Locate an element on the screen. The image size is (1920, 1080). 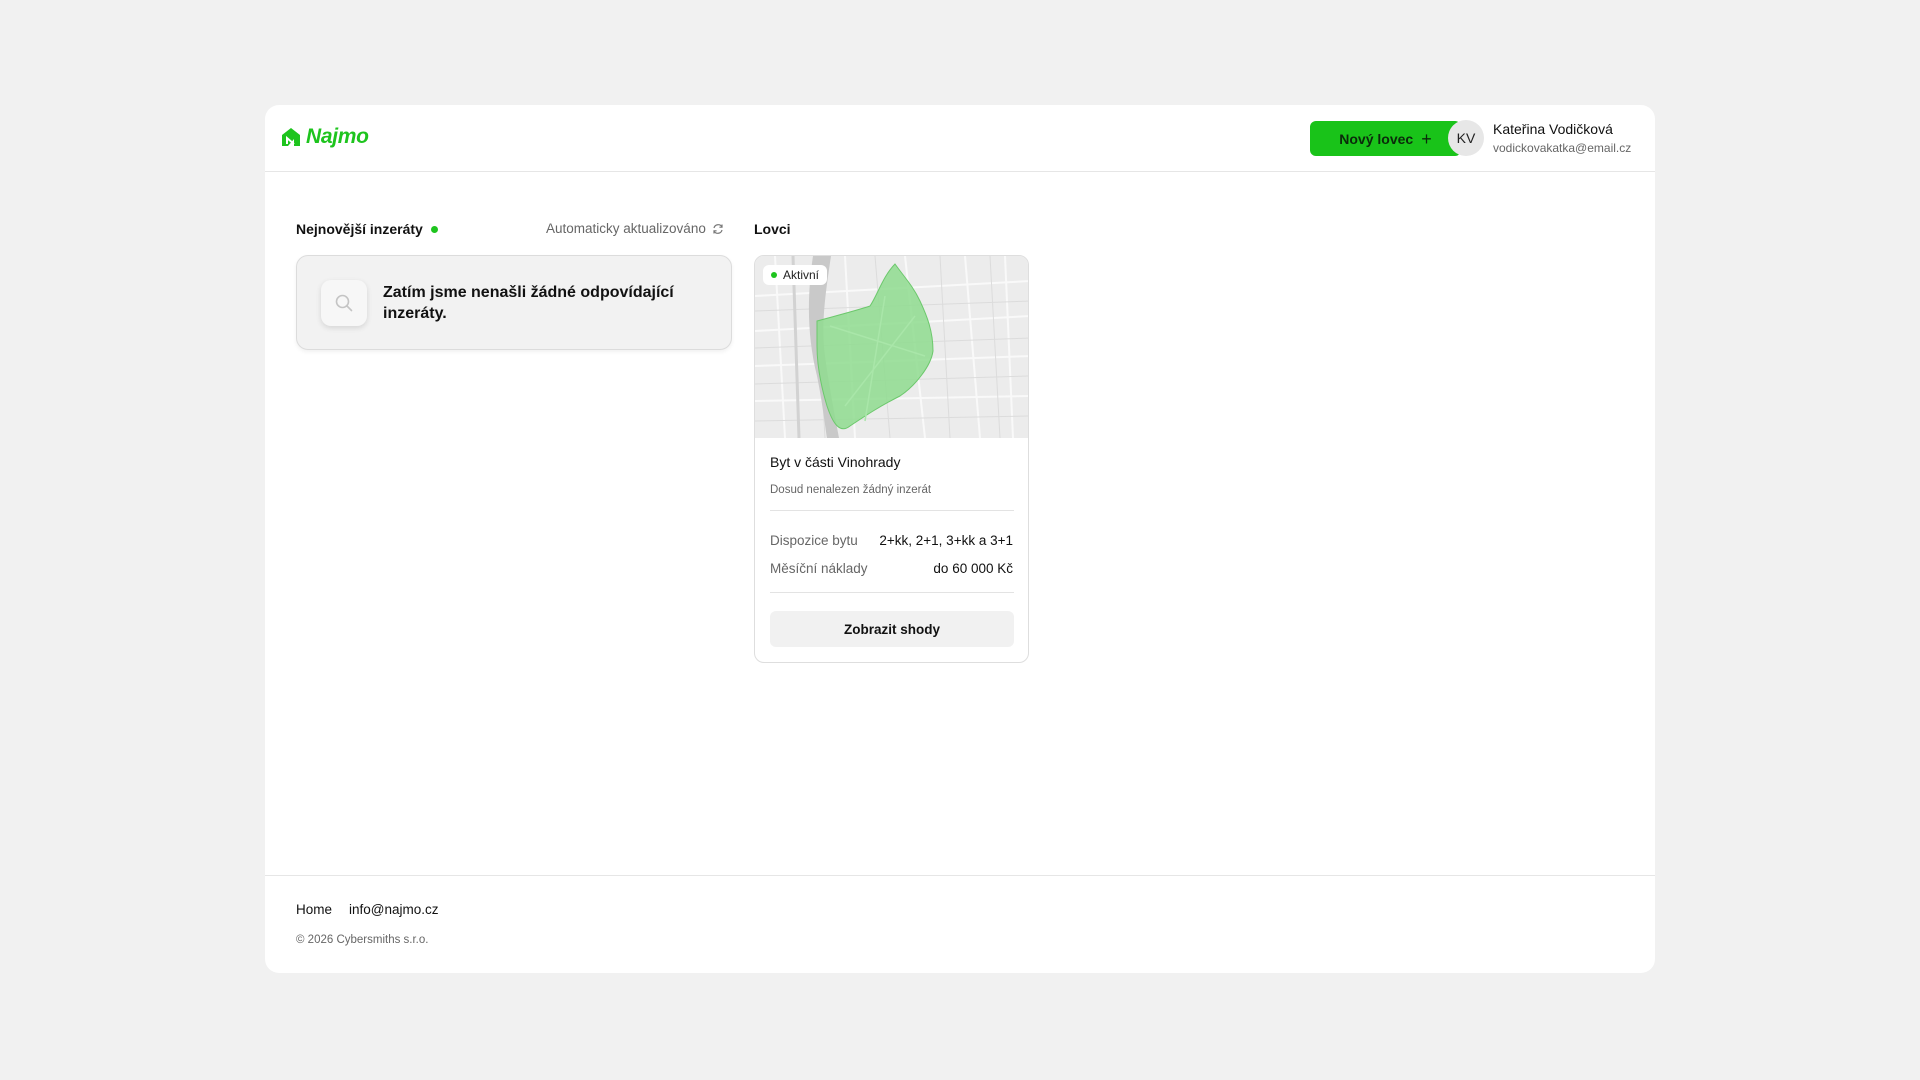
new-hunter-button: Nový lovec + is located at coordinates (1385, 138).